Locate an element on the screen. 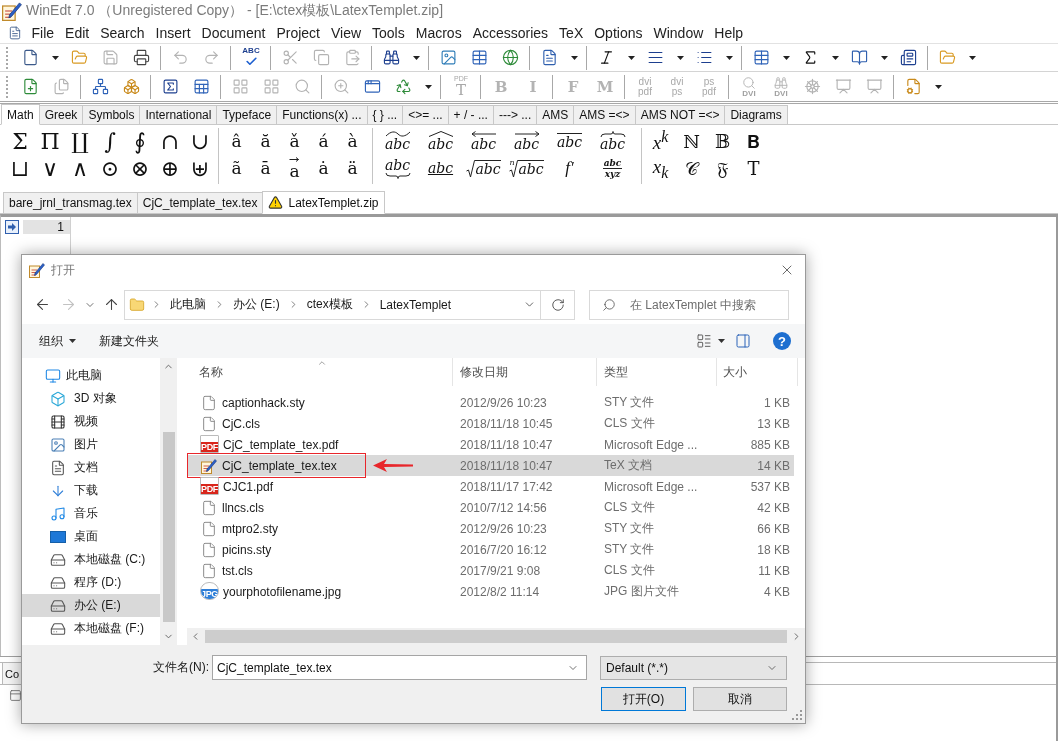  math-symbol-button: Π is located at coordinates (50, 141).